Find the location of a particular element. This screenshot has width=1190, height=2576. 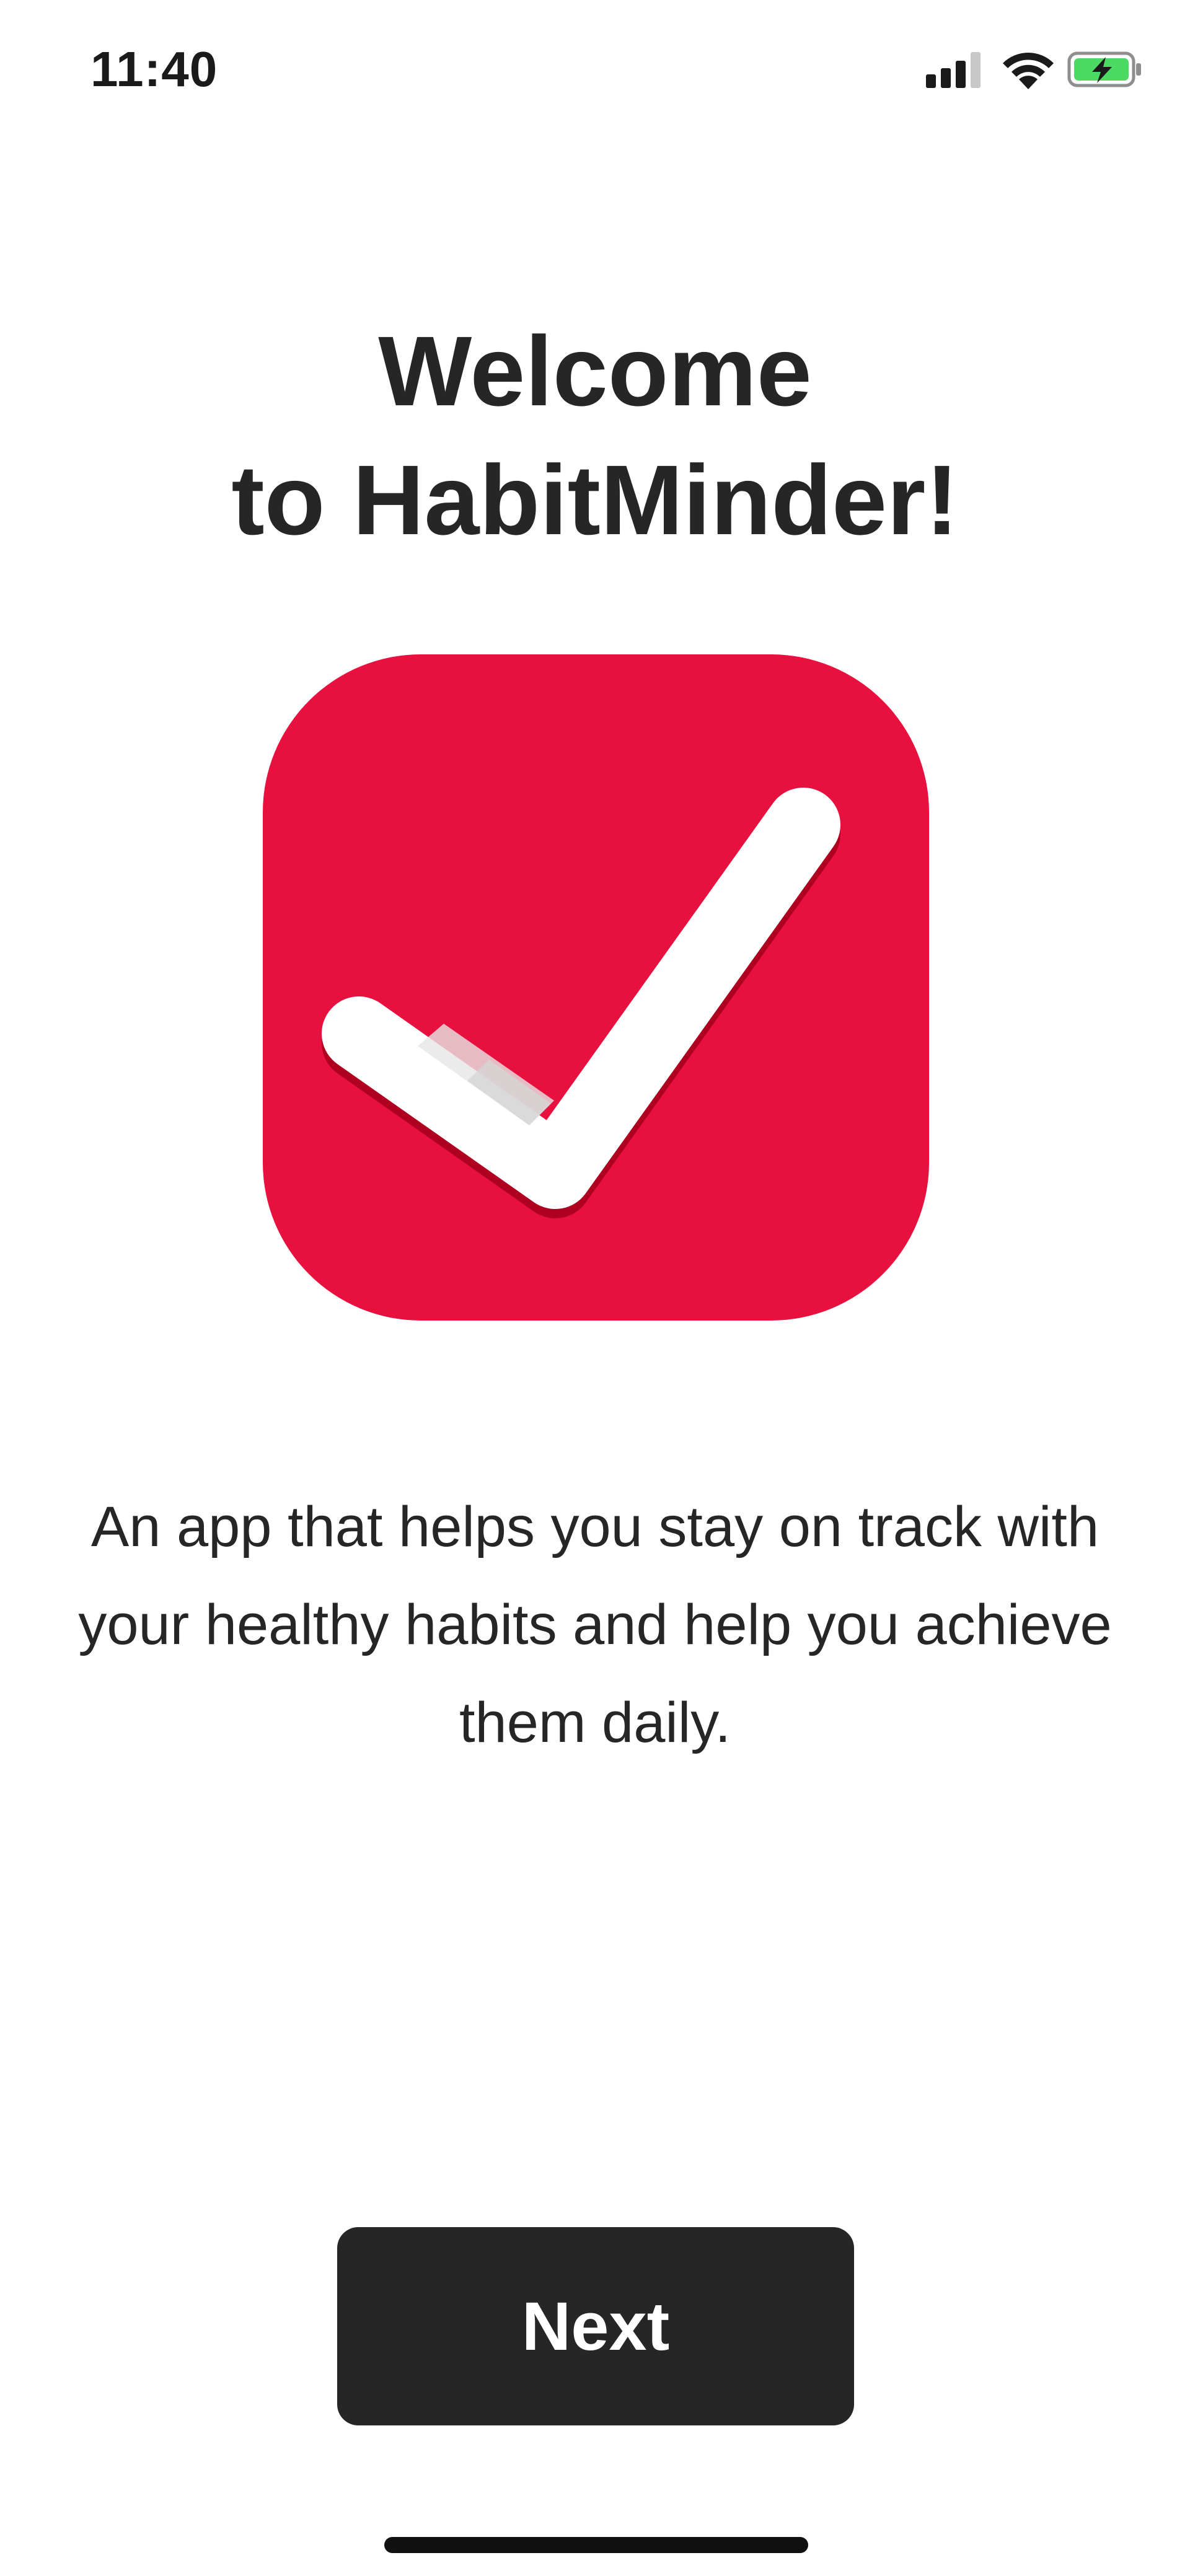

habitminder-logo-icon is located at coordinates (596, 987).